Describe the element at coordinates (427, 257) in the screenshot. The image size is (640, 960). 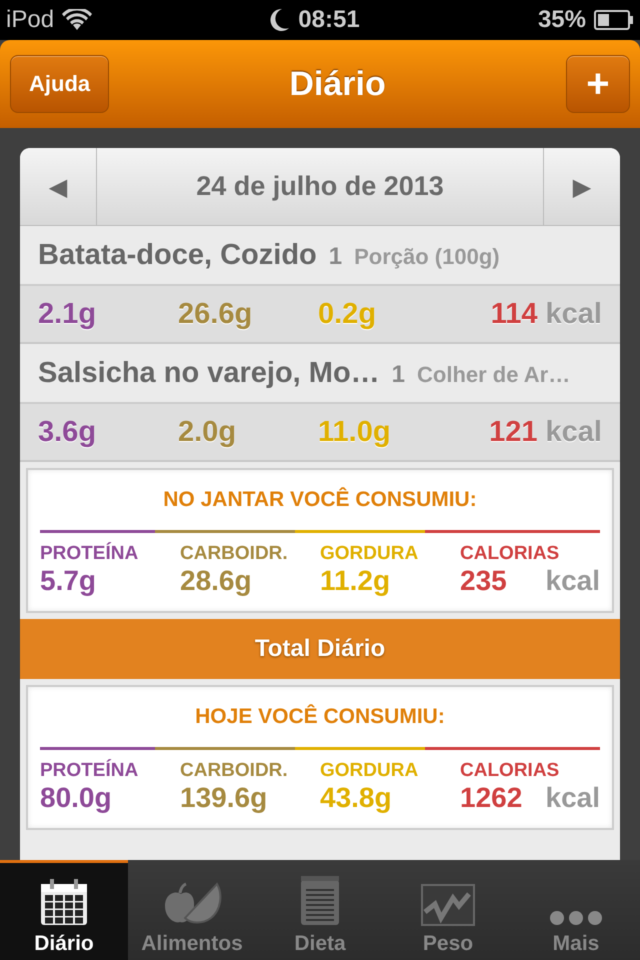
I see `portion-label: Porção (100g)` at that location.